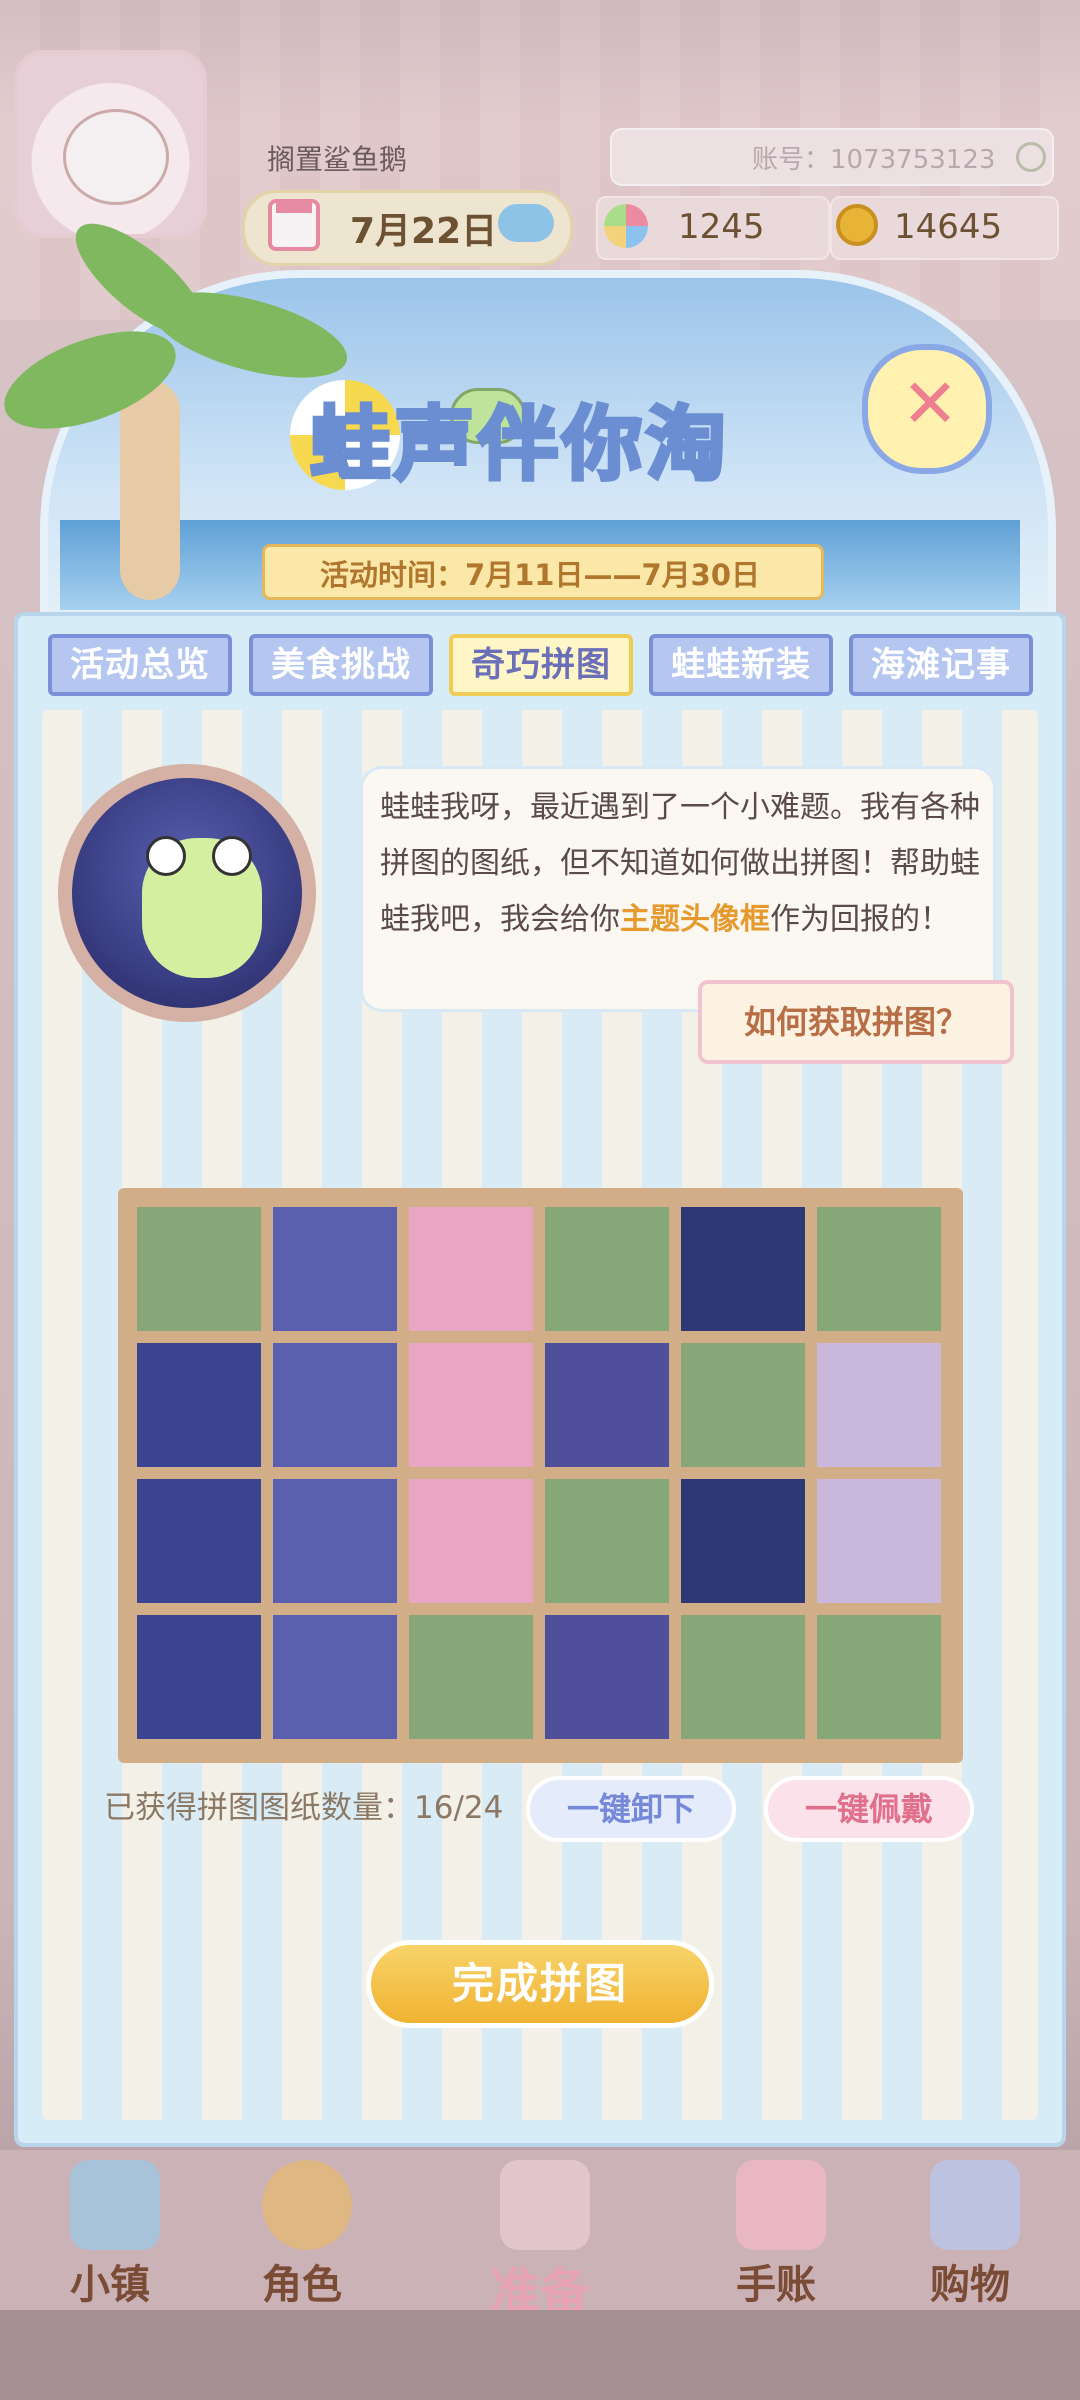 This screenshot has height=2400, width=1080. What do you see at coordinates (781, 2205) in the screenshot?
I see `journal-icon` at bounding box center [781, 2205].